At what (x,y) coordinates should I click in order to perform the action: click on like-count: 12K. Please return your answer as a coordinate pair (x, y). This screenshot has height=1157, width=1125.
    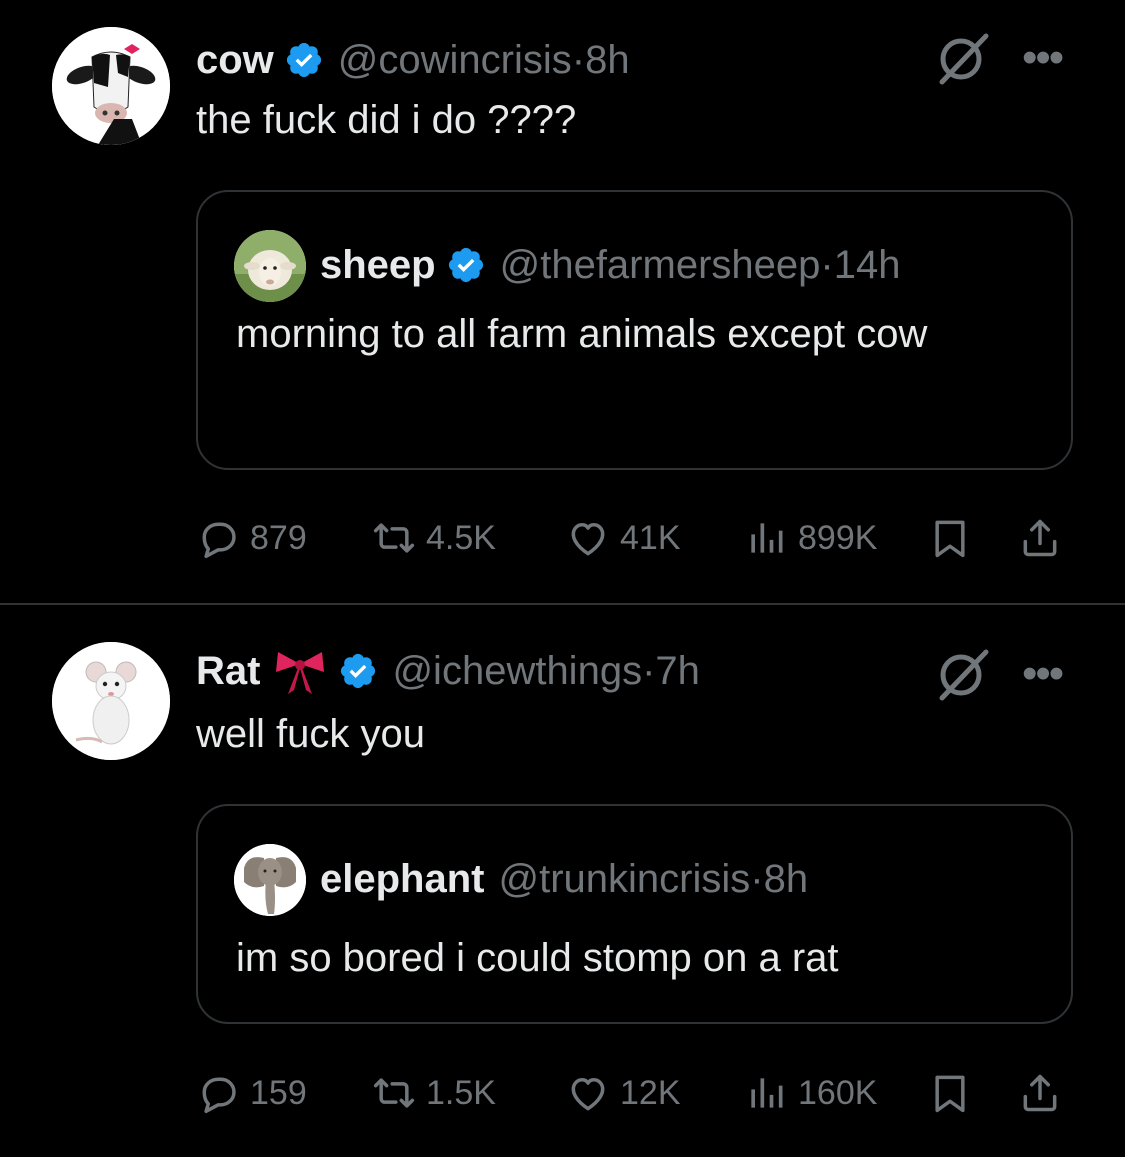
    Looking at the image, I should click on (650, 1092).